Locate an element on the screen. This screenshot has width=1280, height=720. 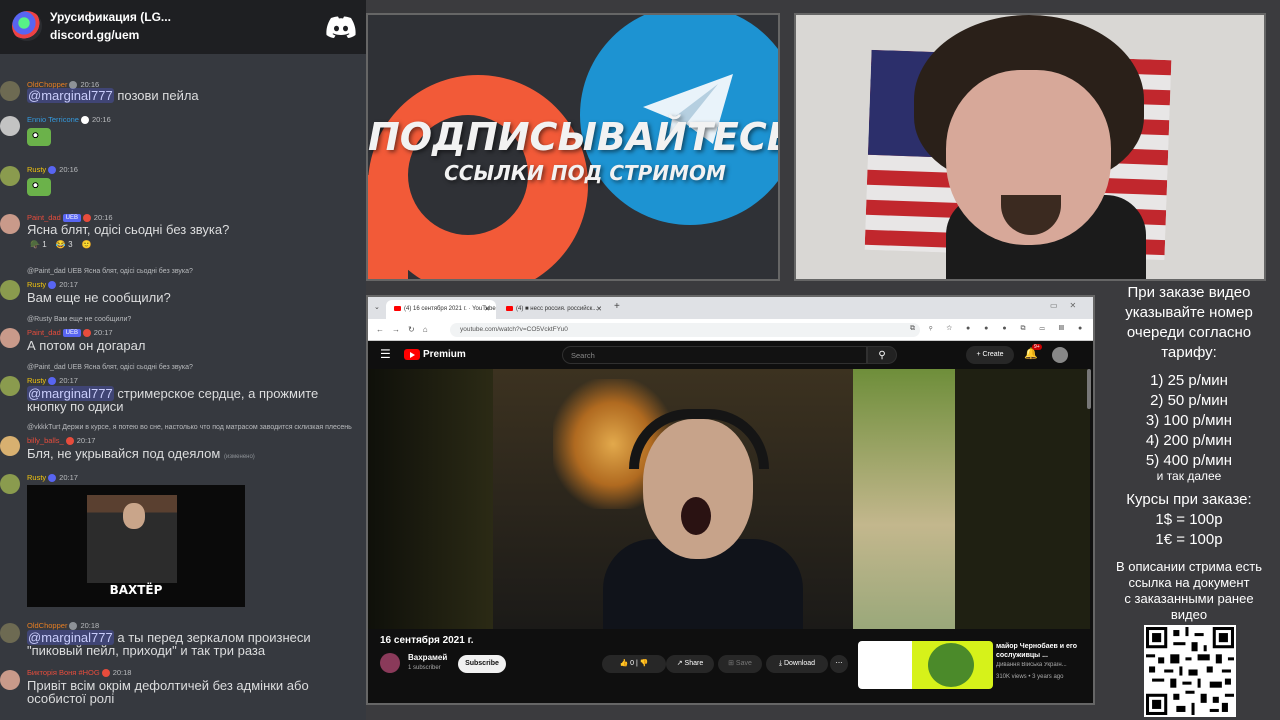
youtube-play-icon is located at coordinates (412, 355).